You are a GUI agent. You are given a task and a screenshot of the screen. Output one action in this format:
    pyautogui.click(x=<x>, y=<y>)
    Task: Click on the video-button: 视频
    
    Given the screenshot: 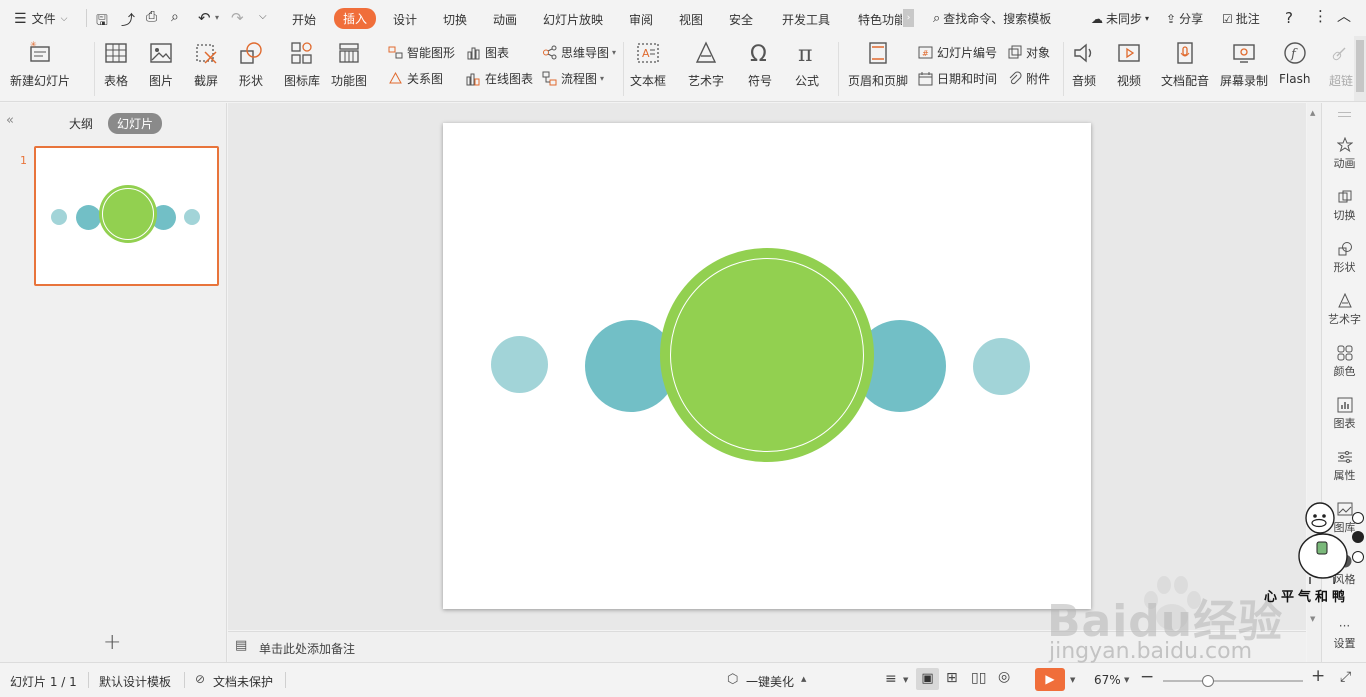 What is the action you would take?
    pyautogui.click(x=1129, y=64)
    